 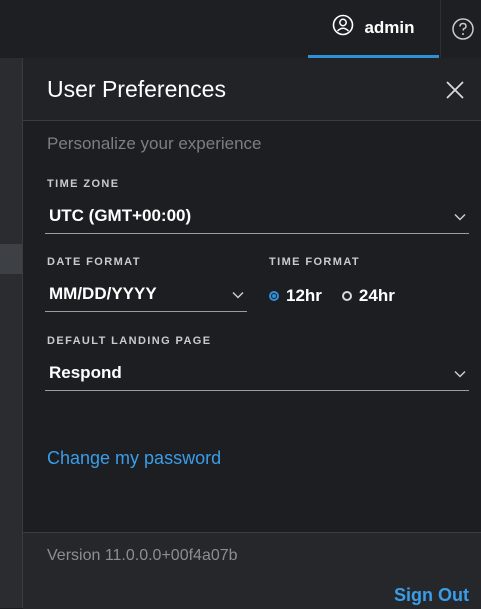 What do you see at coordinates (343, 27) in the screenshot?
I see `user-circle-icon` at bounding box center [343, 27].